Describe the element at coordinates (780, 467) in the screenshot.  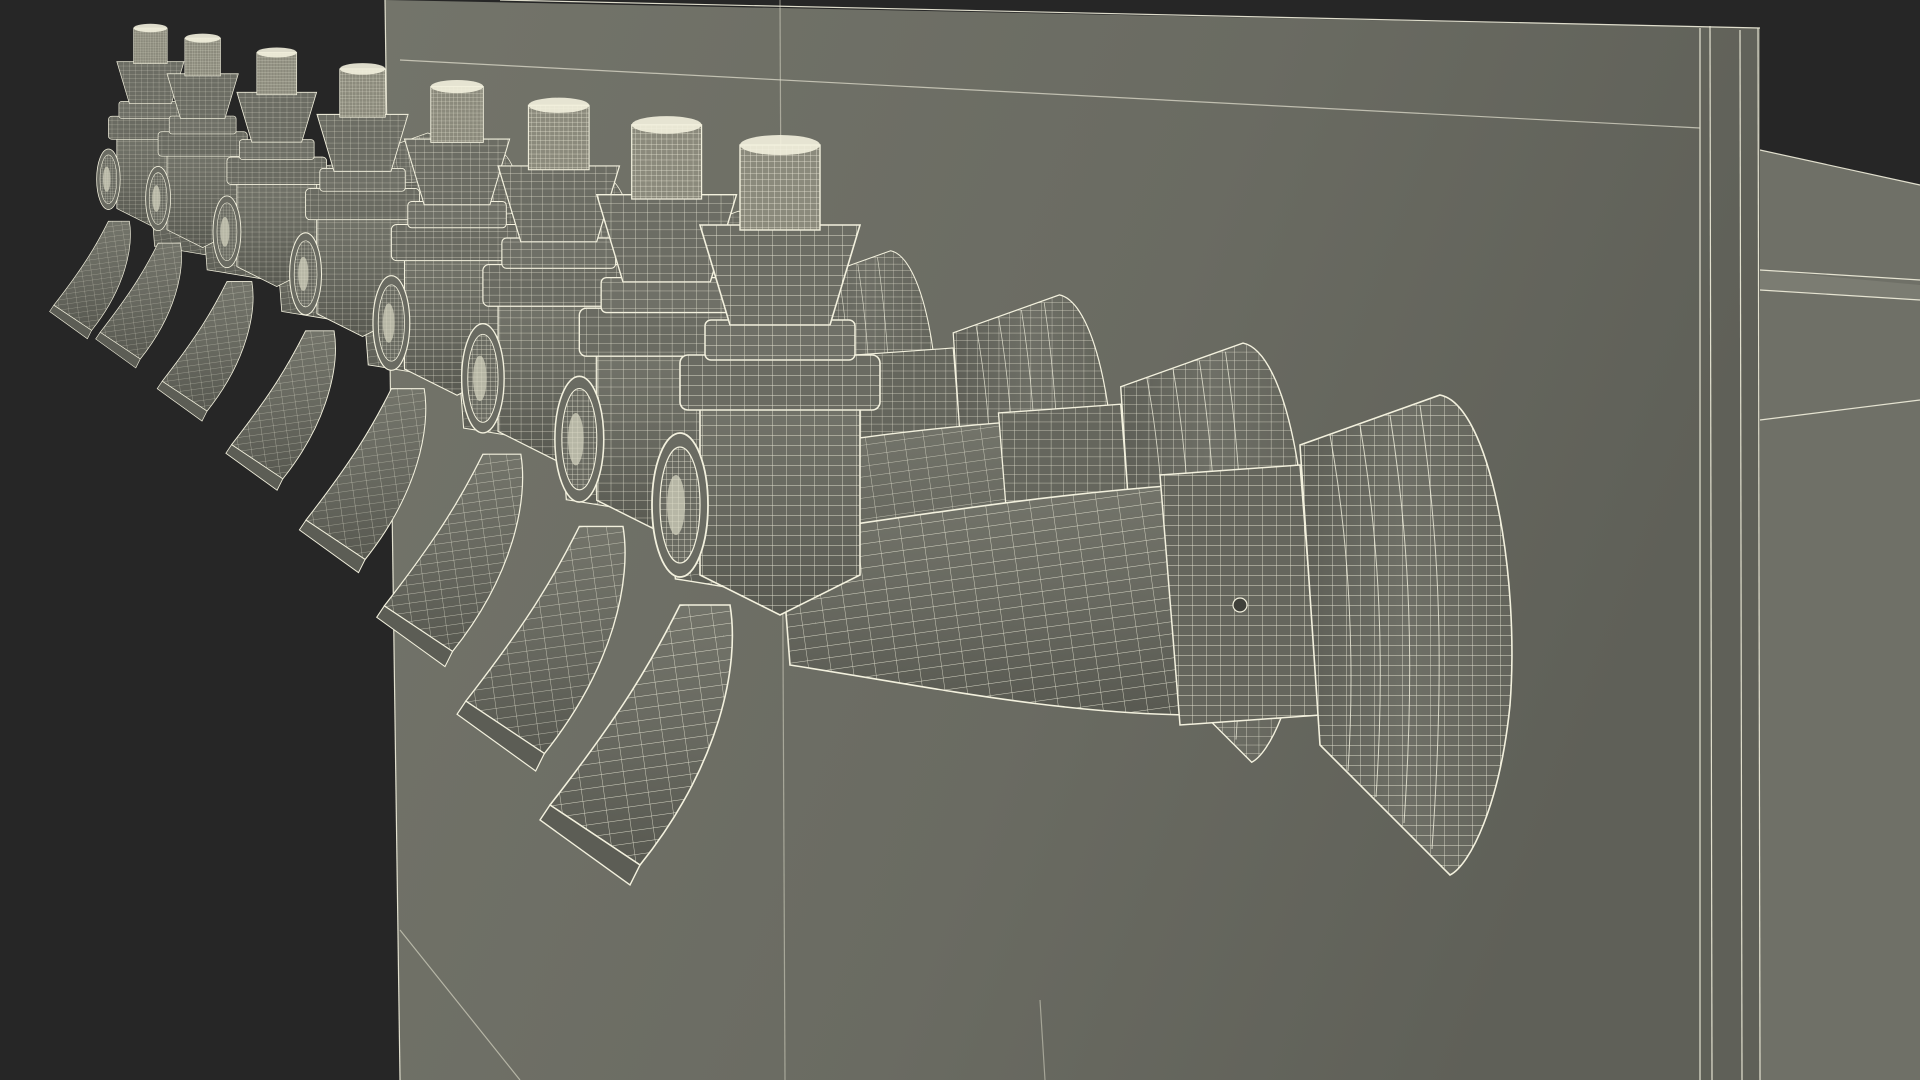
I see `faucet-body` at that location.